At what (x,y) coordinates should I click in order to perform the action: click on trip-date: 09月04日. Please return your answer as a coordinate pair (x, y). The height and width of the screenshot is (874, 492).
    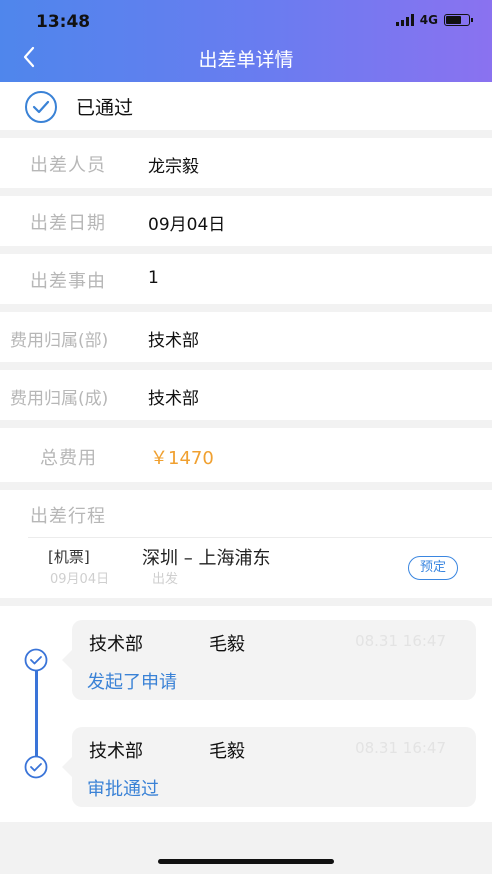
    Looking at the image, I should click on (80, 579).